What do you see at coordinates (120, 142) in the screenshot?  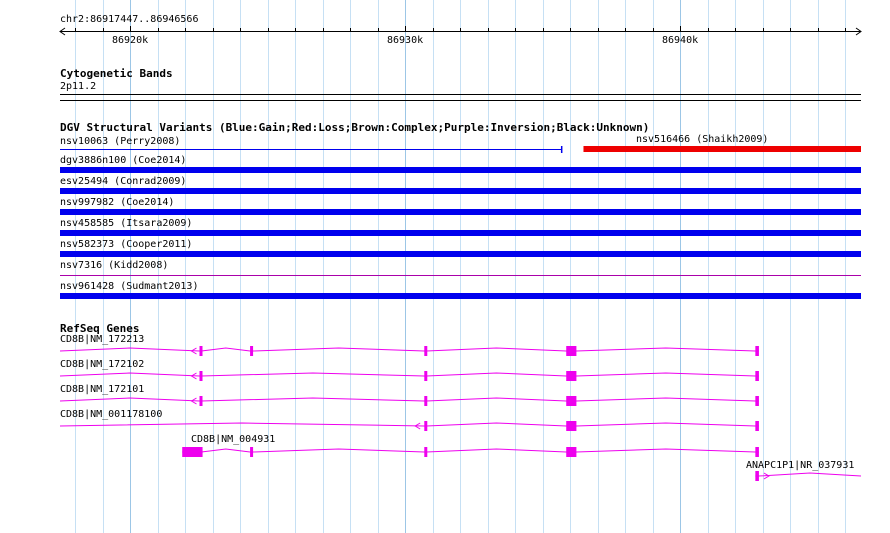 I see `variant-label: nsv10063 (Perry2008)` at bounding box center [120, 142].